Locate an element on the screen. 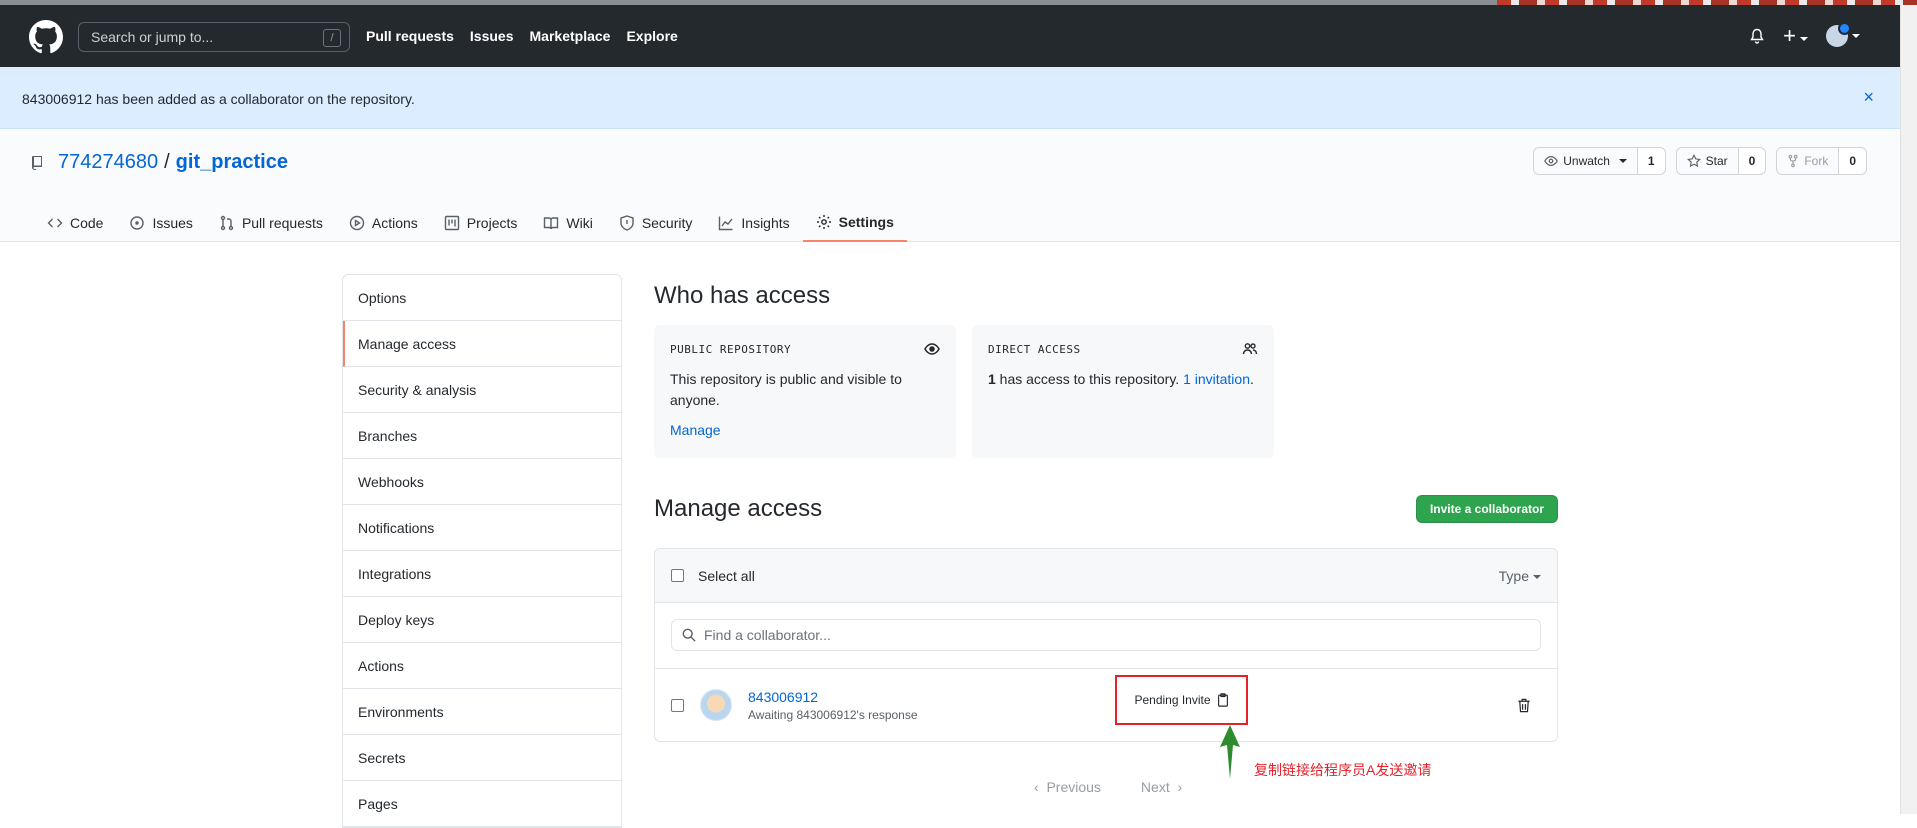 This screenshot has width=1917, height=828. manage-visibility-link: Manage is located at coordinates (695, 430).